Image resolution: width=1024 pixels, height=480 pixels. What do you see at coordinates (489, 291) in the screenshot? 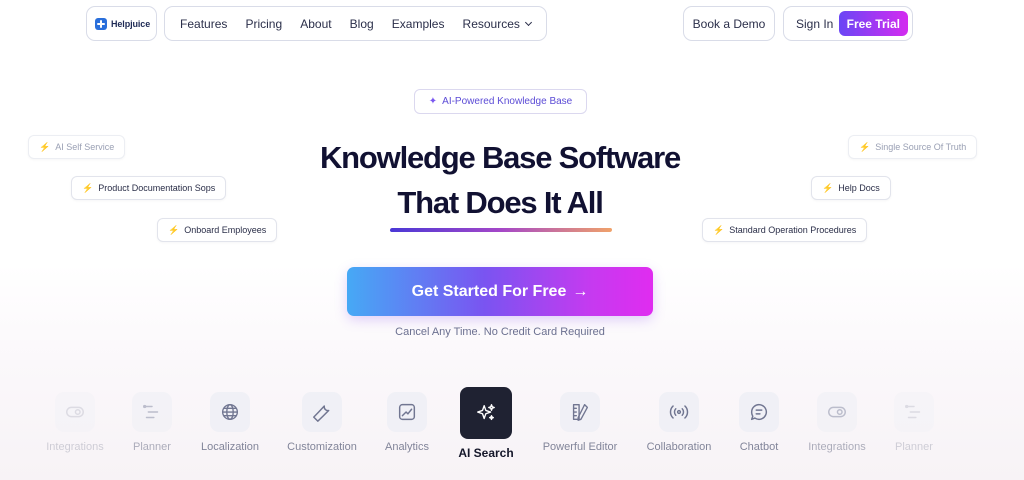
I see `get-started-label: Get Started For Free` at bounding box center [489, 291].